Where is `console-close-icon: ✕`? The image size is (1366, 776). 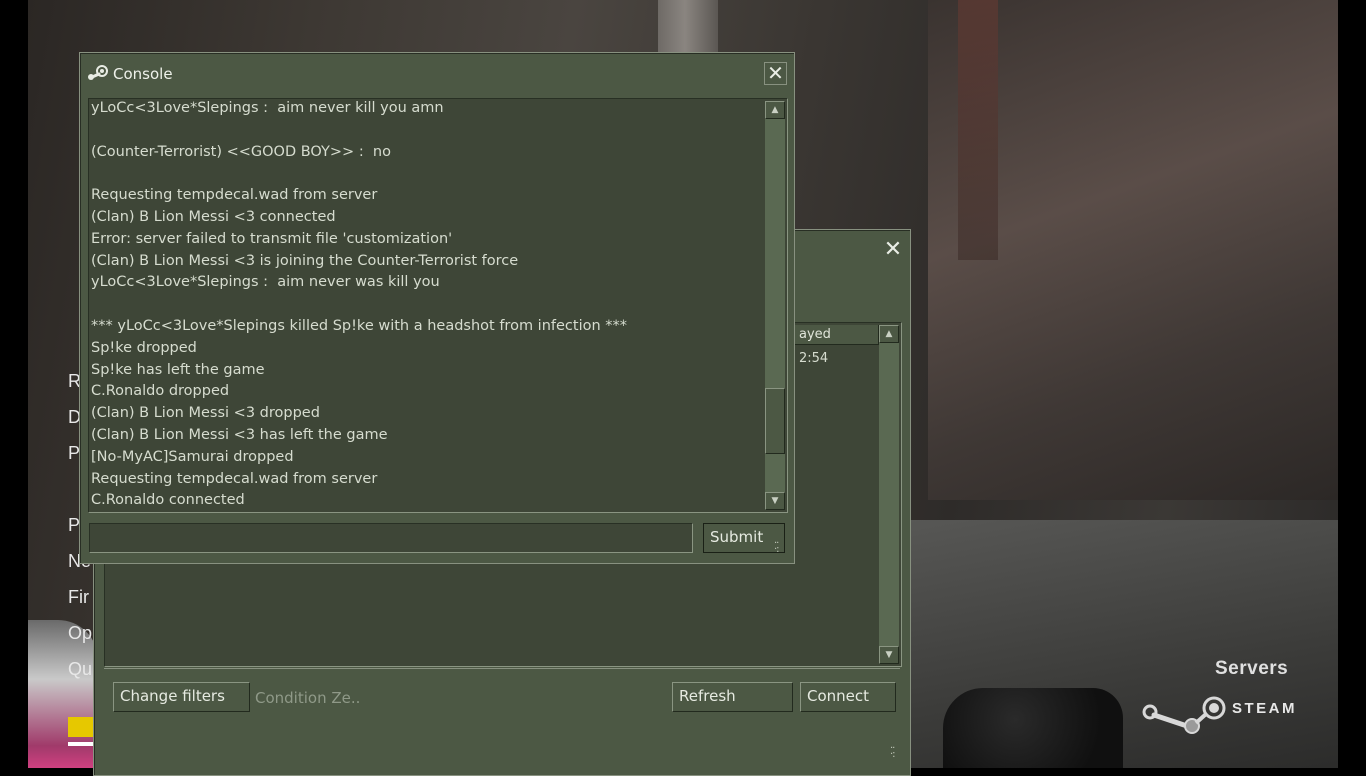
console-close-icon: ✕ is located at coordinates (775, 73).